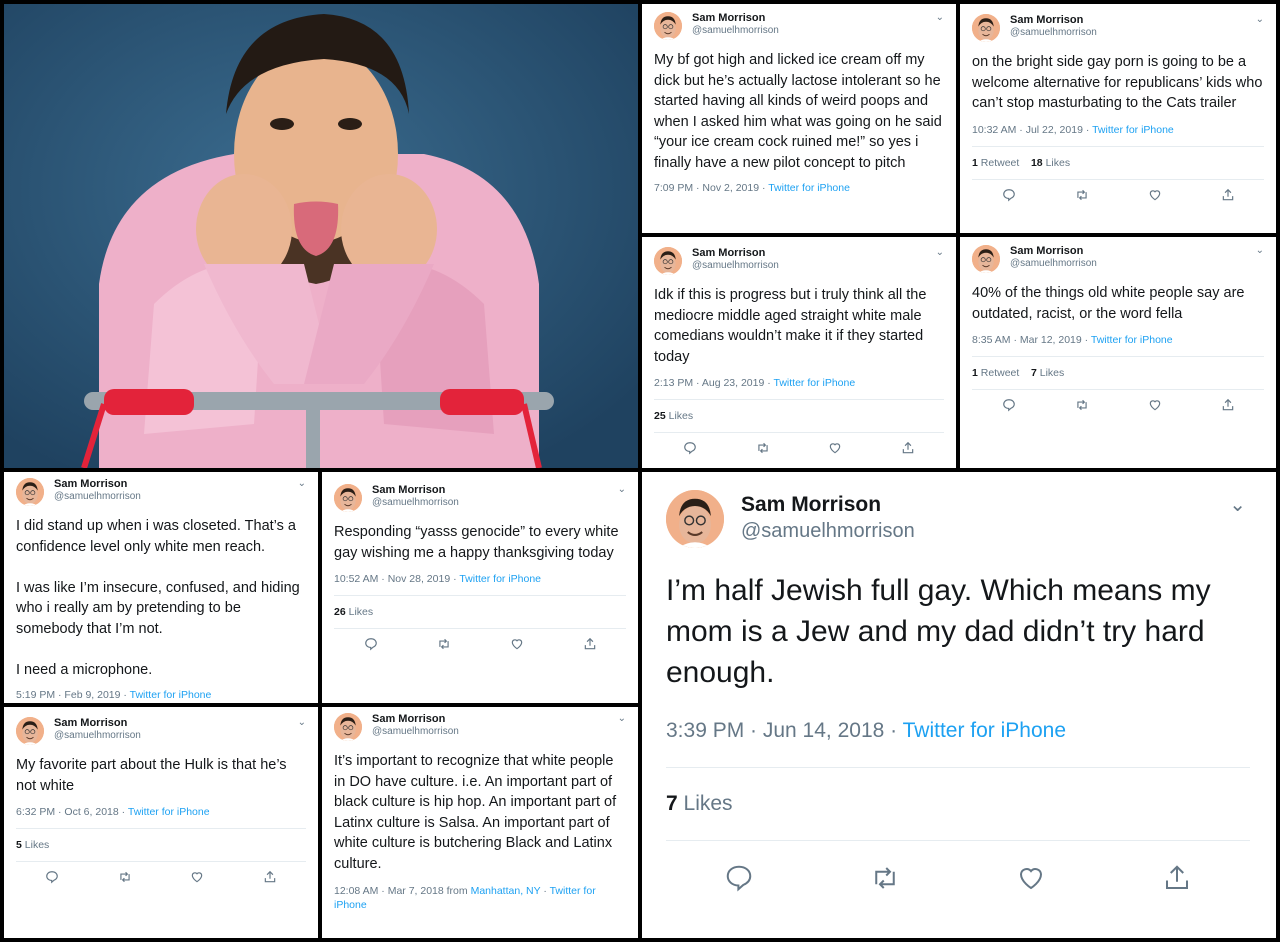  Describe the element at coordinates (480, 640) in the screenshot. I see `action-bar` at that location.